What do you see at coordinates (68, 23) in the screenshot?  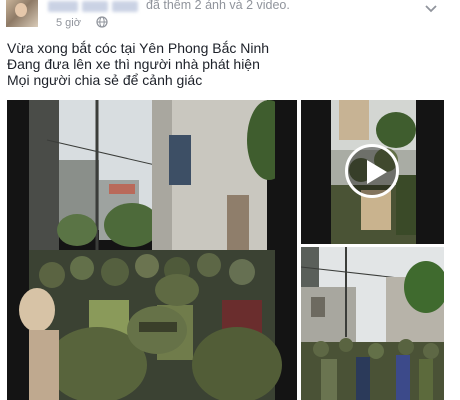 I see `post-timestamp: 5 giờ` at bounding box center [68, 23].